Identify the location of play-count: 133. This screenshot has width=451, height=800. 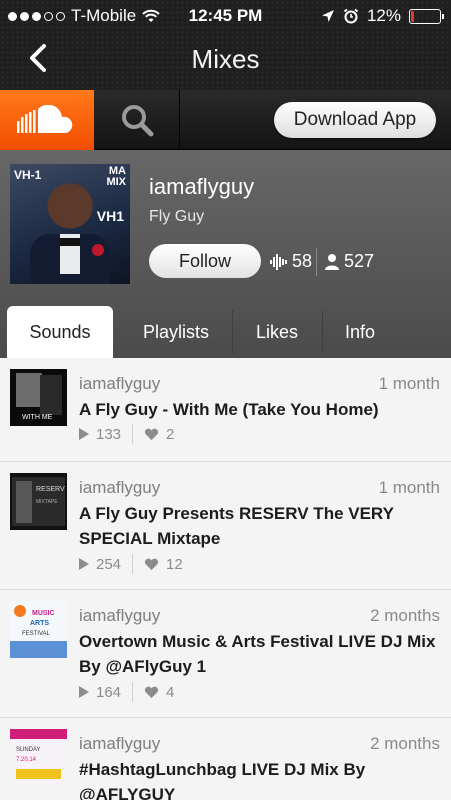
(109, 434).